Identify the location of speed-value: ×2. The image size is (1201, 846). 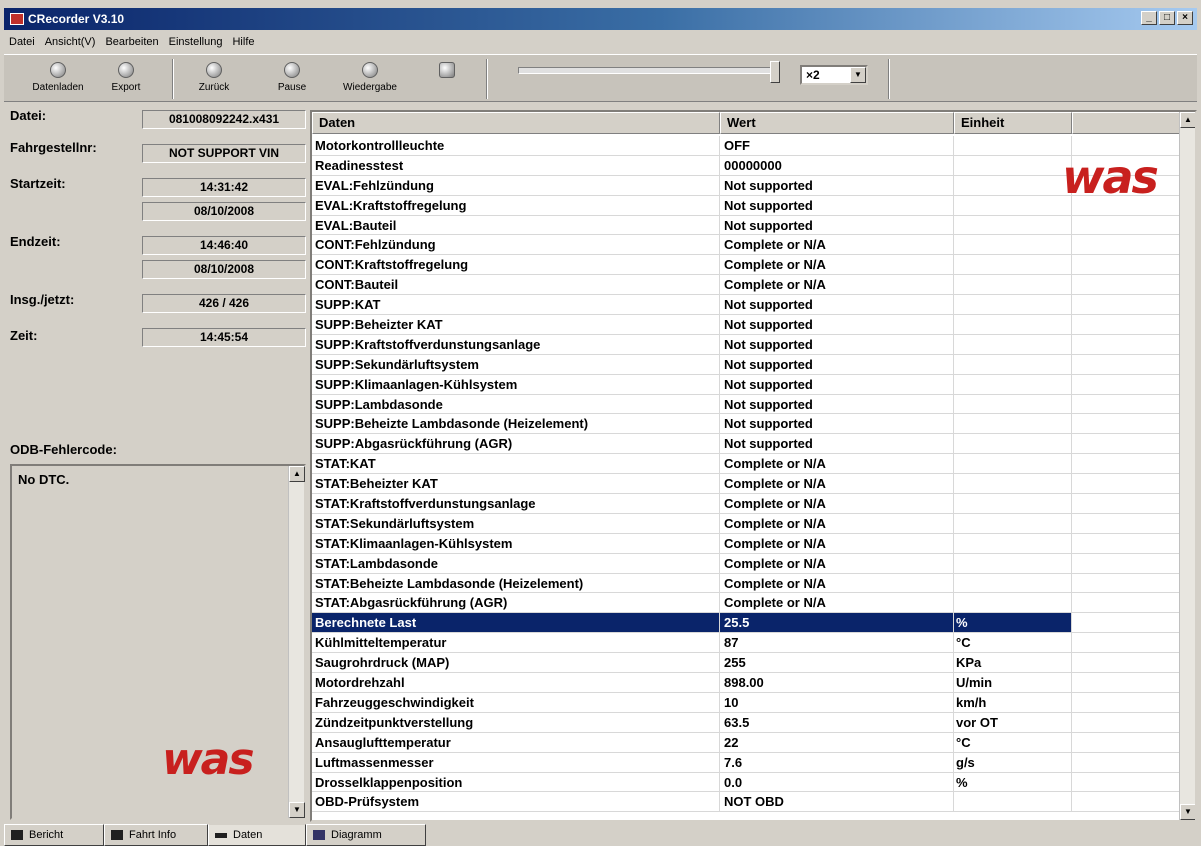
(813, 75).